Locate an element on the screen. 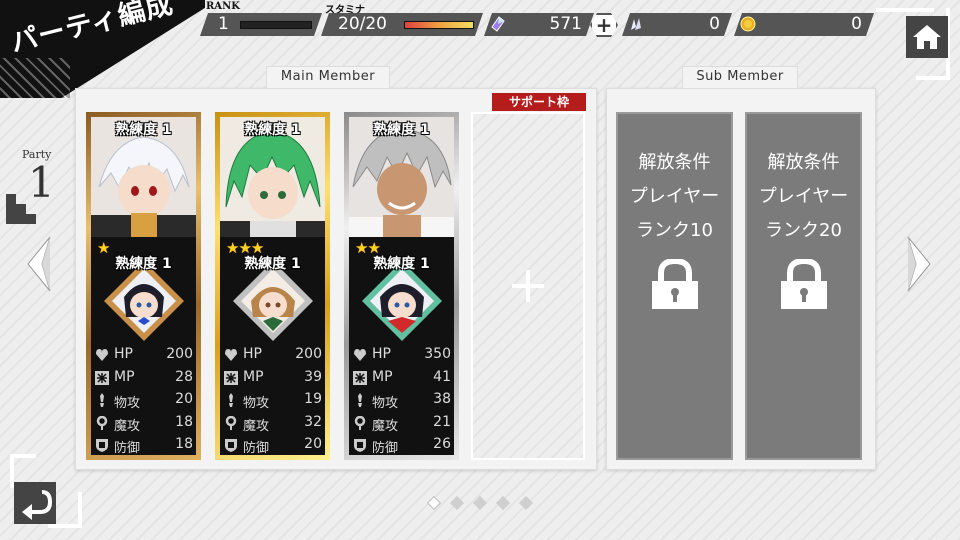  home-tile is located at coordinates (927, 37).